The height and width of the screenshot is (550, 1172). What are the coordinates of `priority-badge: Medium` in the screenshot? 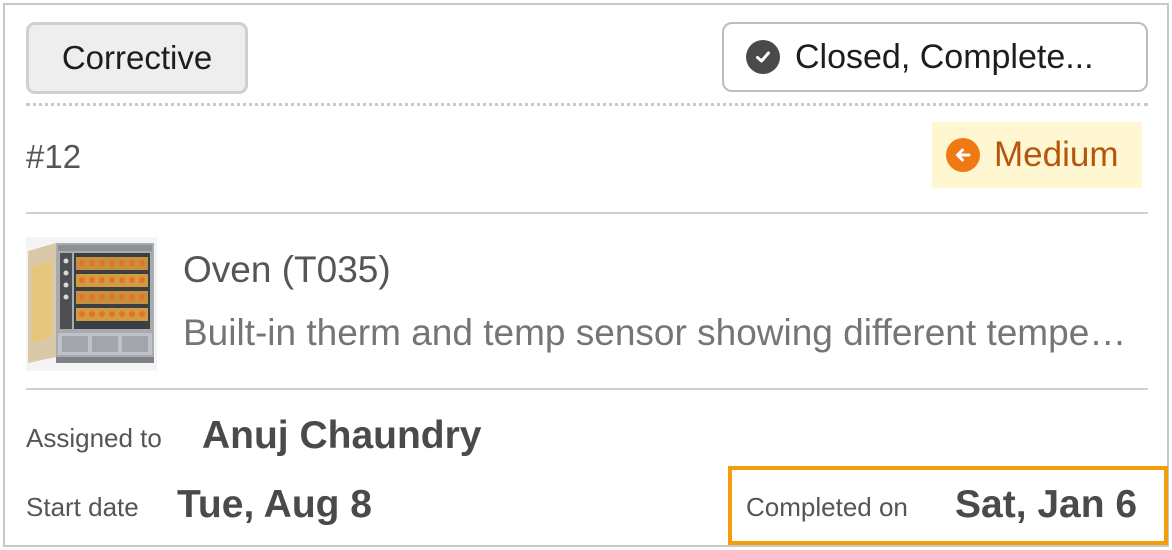 It's located at (1037, 155).